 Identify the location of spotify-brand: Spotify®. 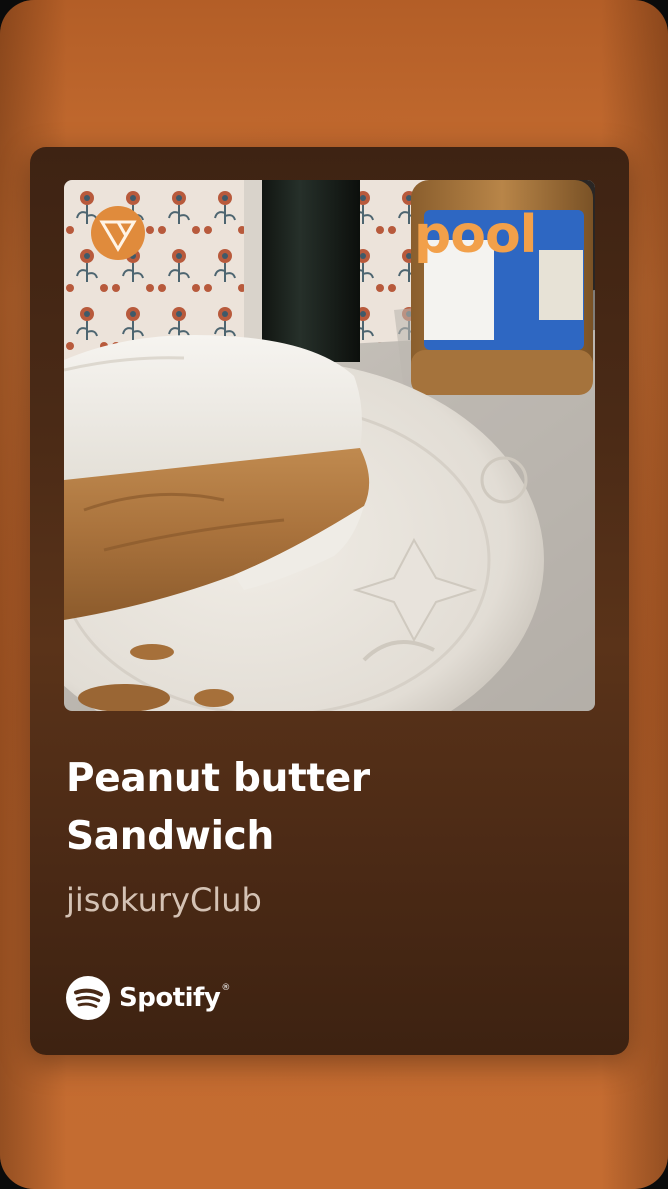
(148, 998).